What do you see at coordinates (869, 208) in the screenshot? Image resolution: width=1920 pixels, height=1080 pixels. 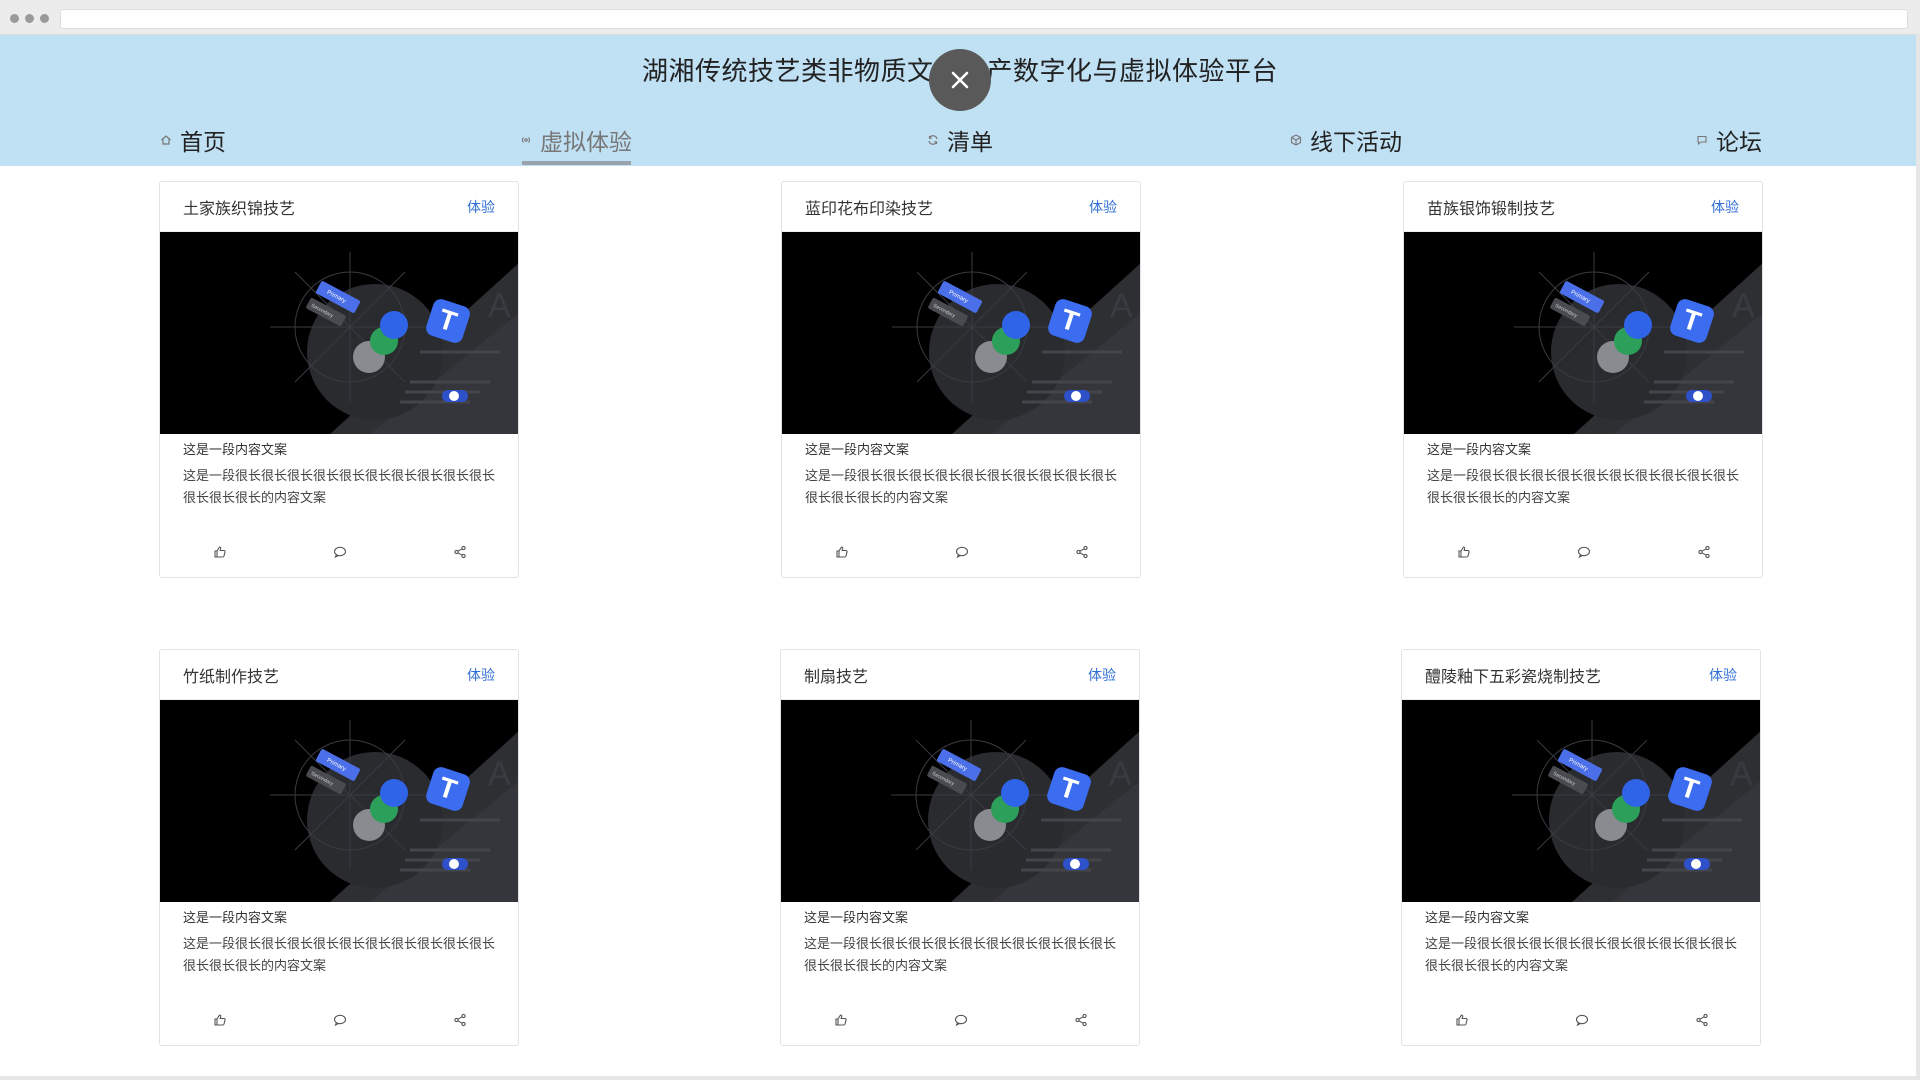 I see `card-title: 蓝印花布印染技艺` at bounding box center [869, 208].